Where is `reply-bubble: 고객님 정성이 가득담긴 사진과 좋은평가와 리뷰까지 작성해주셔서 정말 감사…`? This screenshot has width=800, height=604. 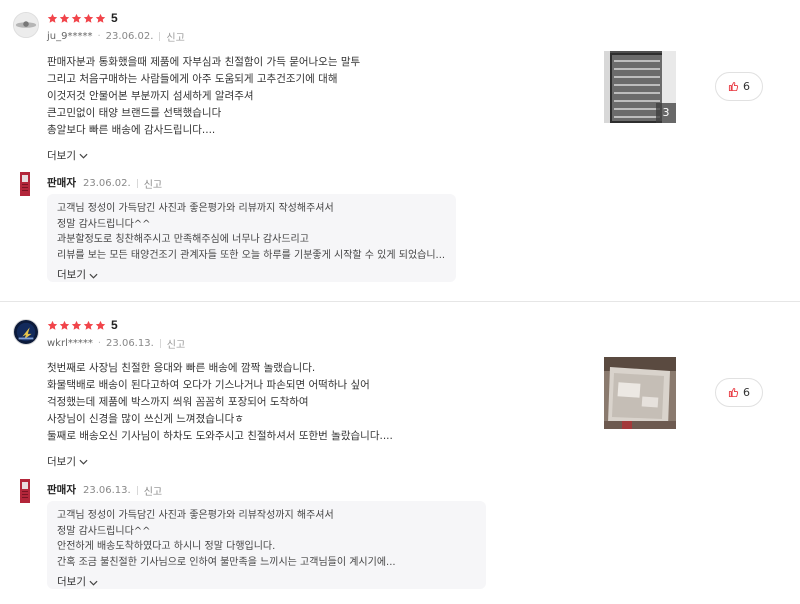 reply-bubble: 고객님 정성이 가득담긴 사진과 좋은평가와 리뷰까지 작성해주셔서 정말 감사… is located at coordinates (251, 238).